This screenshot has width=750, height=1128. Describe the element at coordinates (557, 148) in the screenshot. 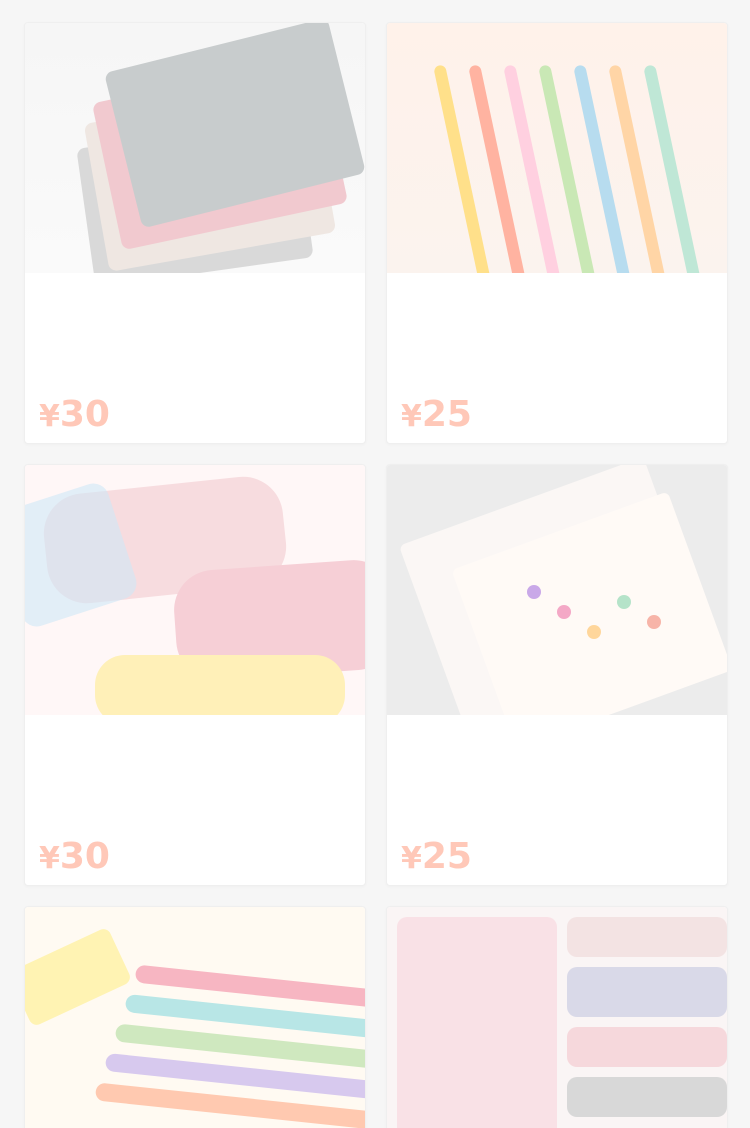

I see `pens-image` at that location.